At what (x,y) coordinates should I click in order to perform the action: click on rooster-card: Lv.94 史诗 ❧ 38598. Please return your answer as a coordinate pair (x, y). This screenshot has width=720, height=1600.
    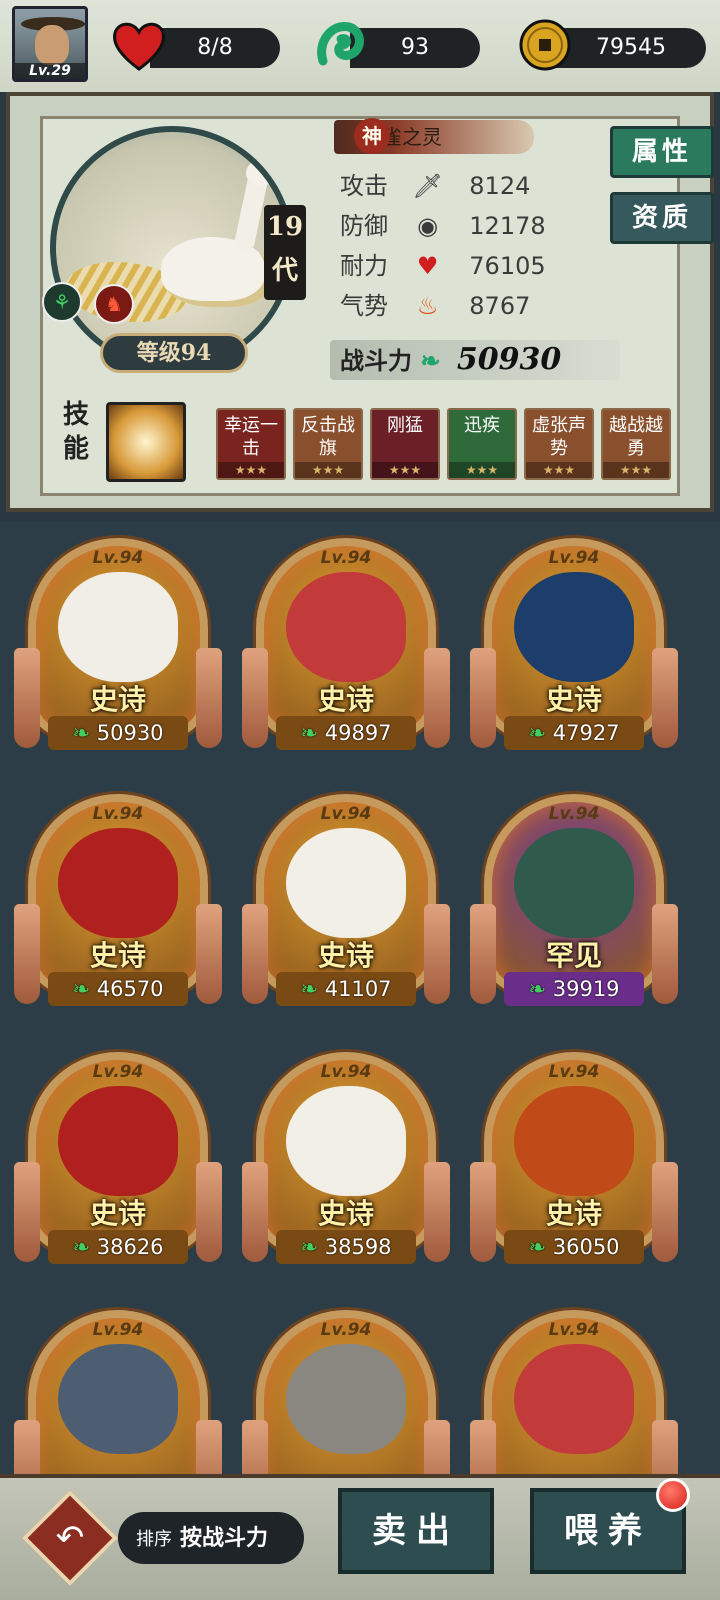
    Looking at the image, I should click on (346, 1164).